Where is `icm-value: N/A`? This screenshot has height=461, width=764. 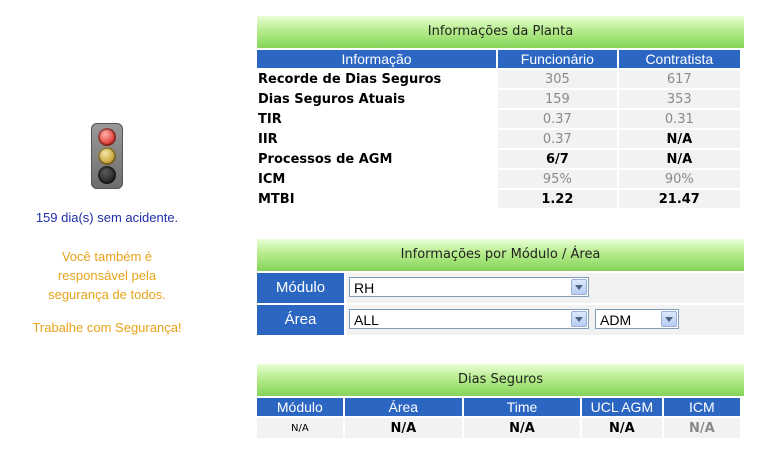 icm-value: N/A is located at coordinates (701, 428).